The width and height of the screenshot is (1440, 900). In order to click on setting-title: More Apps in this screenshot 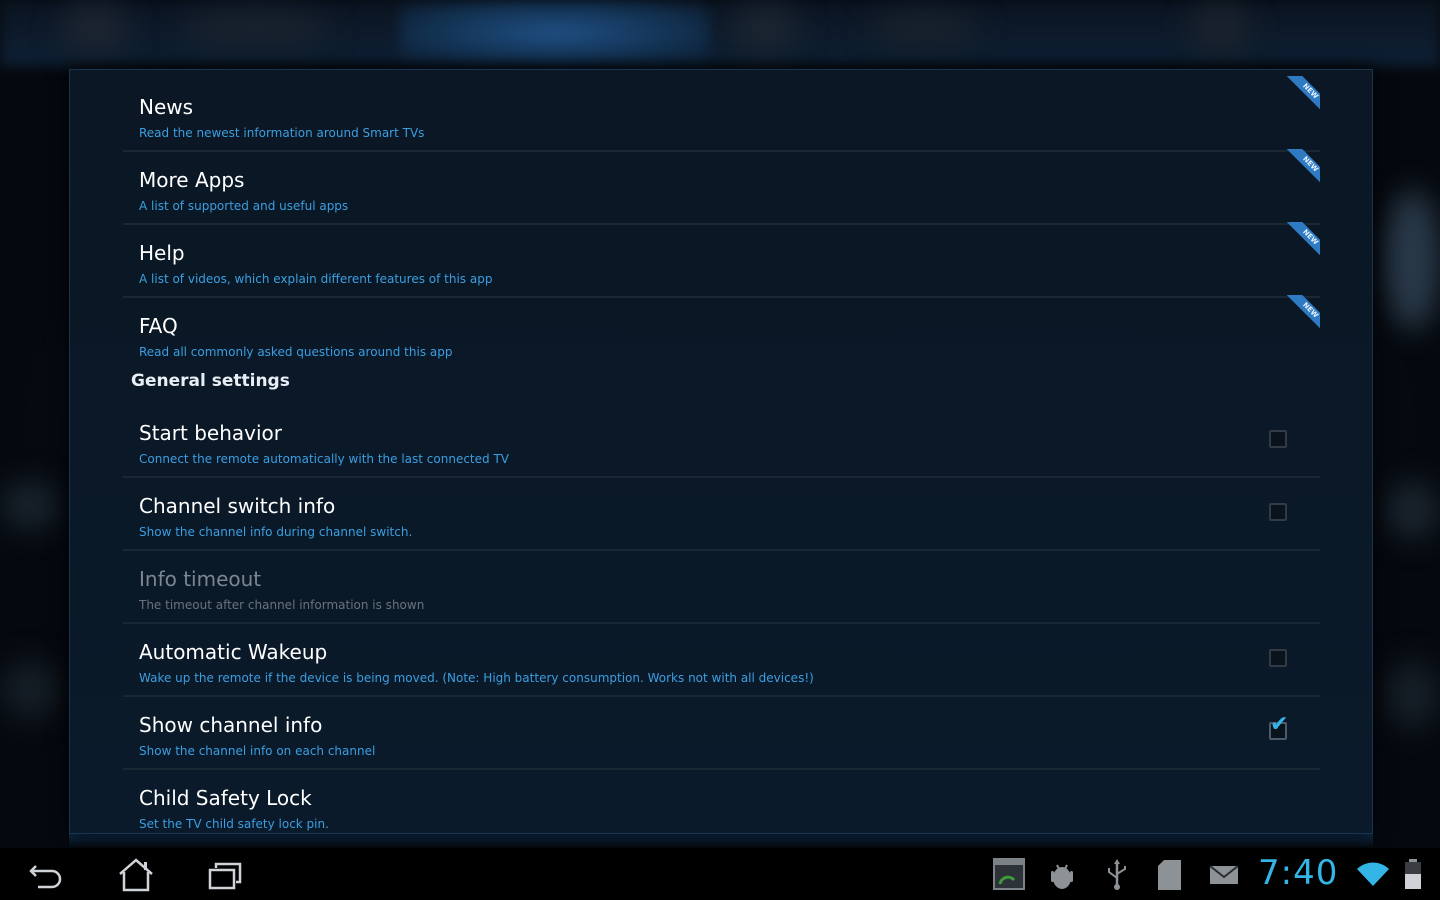, I will do `click(192, 180)`.